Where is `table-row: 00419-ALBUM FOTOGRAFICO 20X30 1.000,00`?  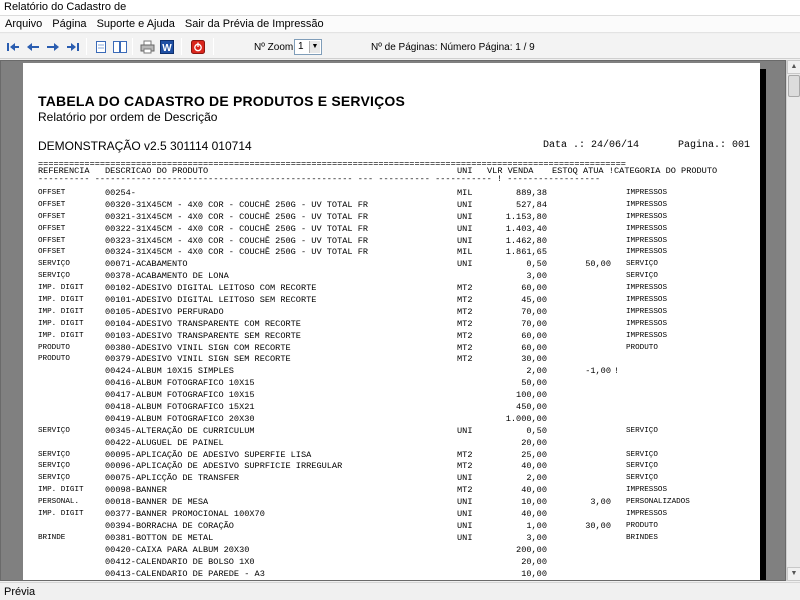
table-row: 00419-ALBUM FOTOGRAFICO 20X30 1.000,00 is located at coordinates (398, 419).